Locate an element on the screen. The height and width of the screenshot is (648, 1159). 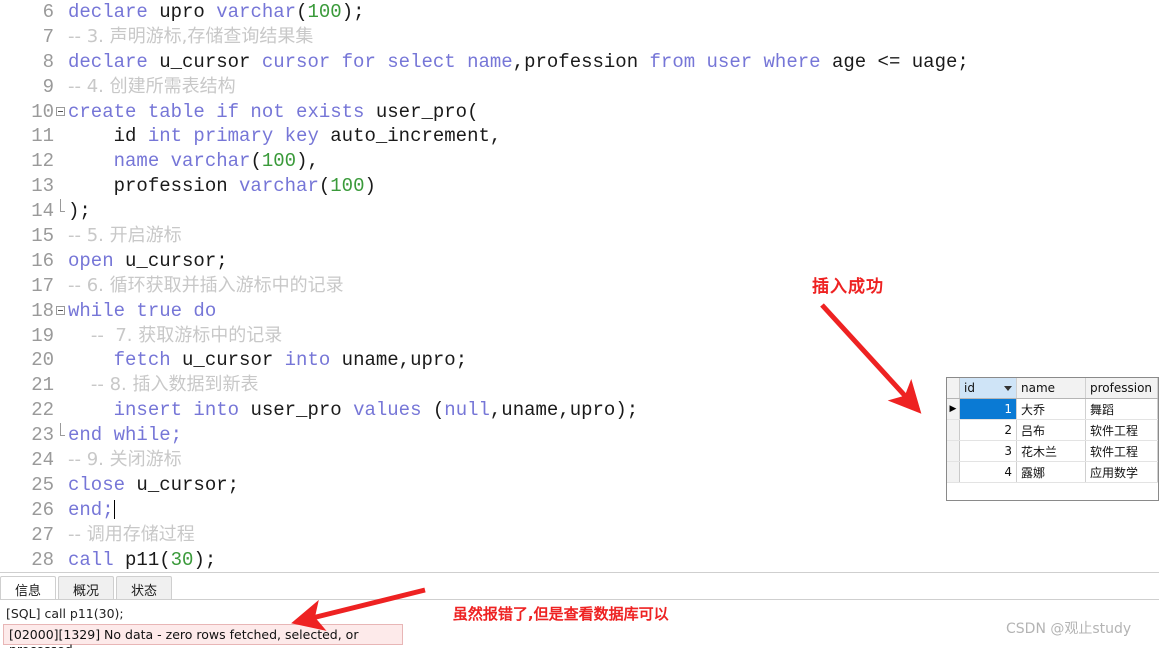
code-line: 14); is located at coordinates (579, 211).